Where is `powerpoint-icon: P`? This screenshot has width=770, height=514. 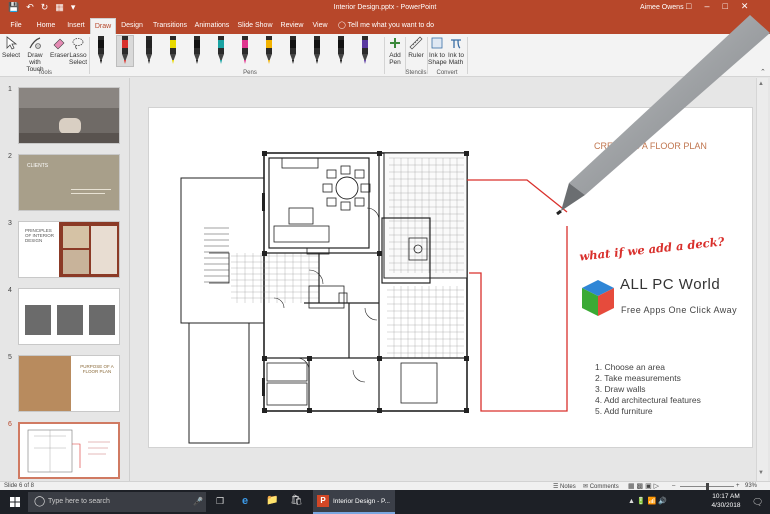
powerpoint-icon: P is located at coordinates (323, 501).